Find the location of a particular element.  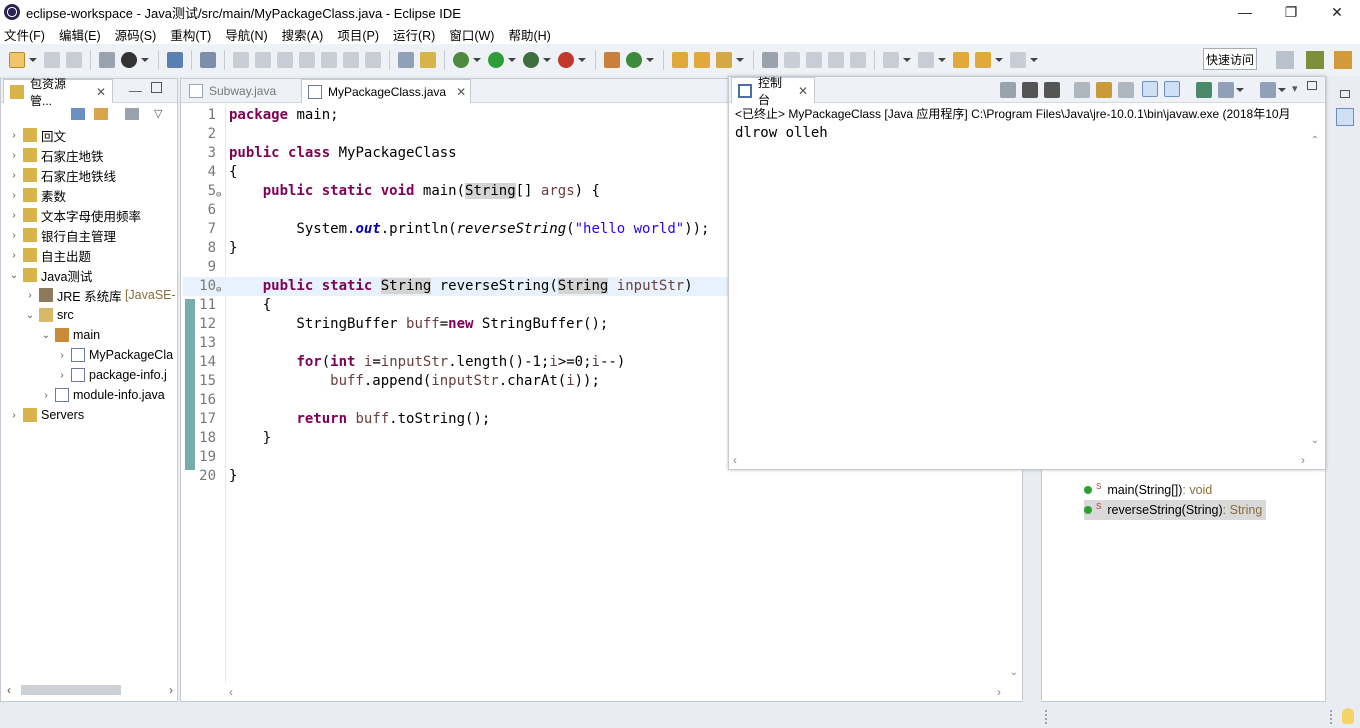

forward-dropdown-icon is located at coordinates (1034, 60).